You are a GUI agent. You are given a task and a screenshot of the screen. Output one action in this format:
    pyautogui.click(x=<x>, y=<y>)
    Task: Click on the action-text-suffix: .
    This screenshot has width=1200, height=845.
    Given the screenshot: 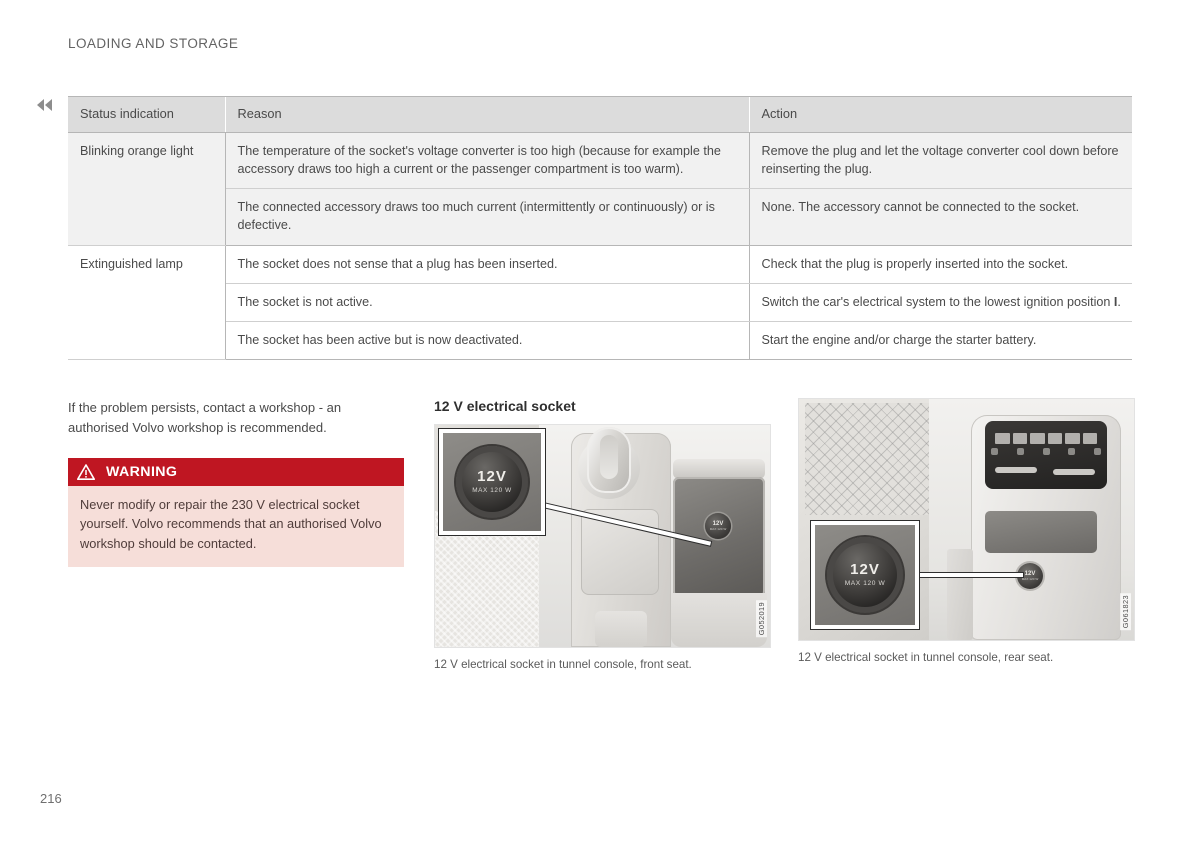 What is the action you would take?
    pyautogui.click(x=1119, y=301)
    